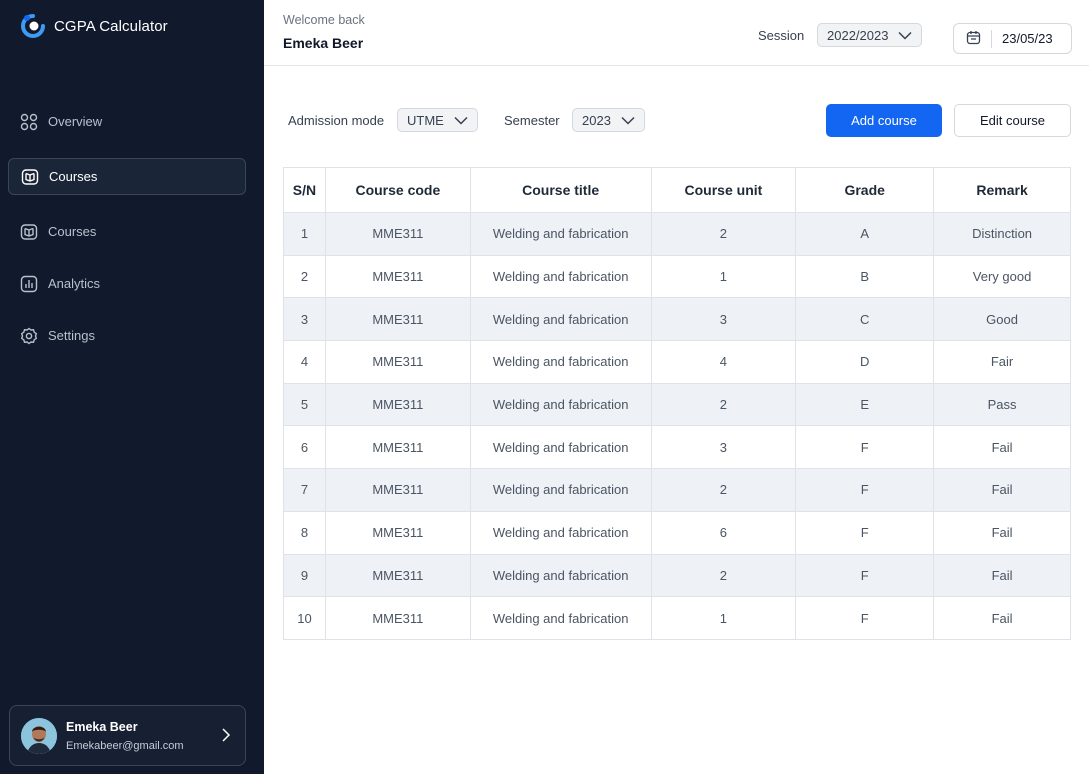 The image size is (1089, 774). I want to click on chevron-right-icon, so click(226, 737).